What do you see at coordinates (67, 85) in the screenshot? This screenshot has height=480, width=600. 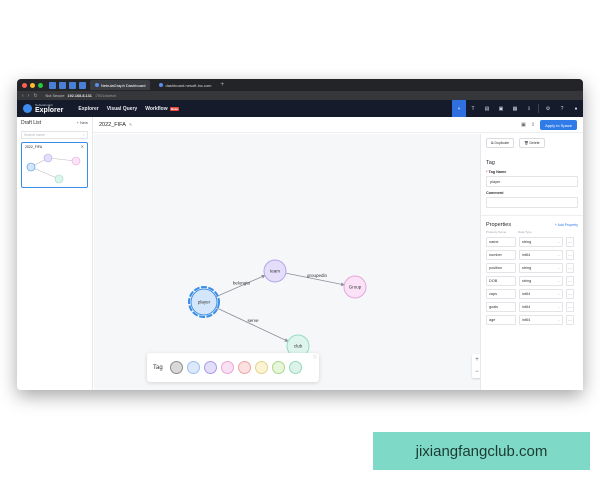 I see `pinned-tabs` at bounding box center [67, 85].